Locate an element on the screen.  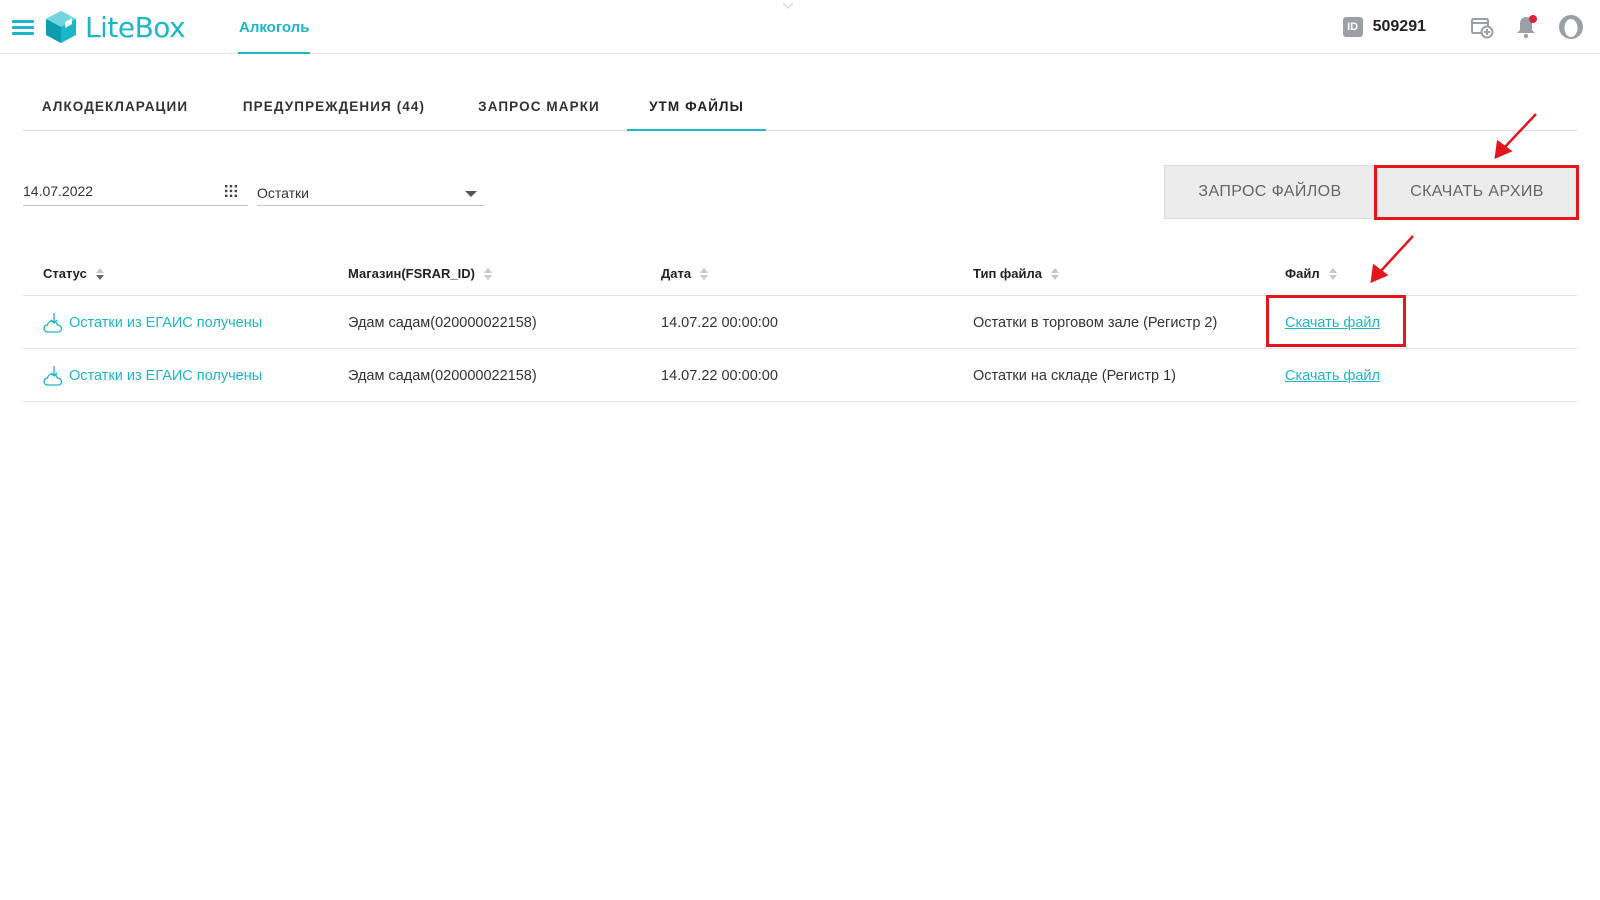
column-header-status: Статус is located at coordinates (74, 273).